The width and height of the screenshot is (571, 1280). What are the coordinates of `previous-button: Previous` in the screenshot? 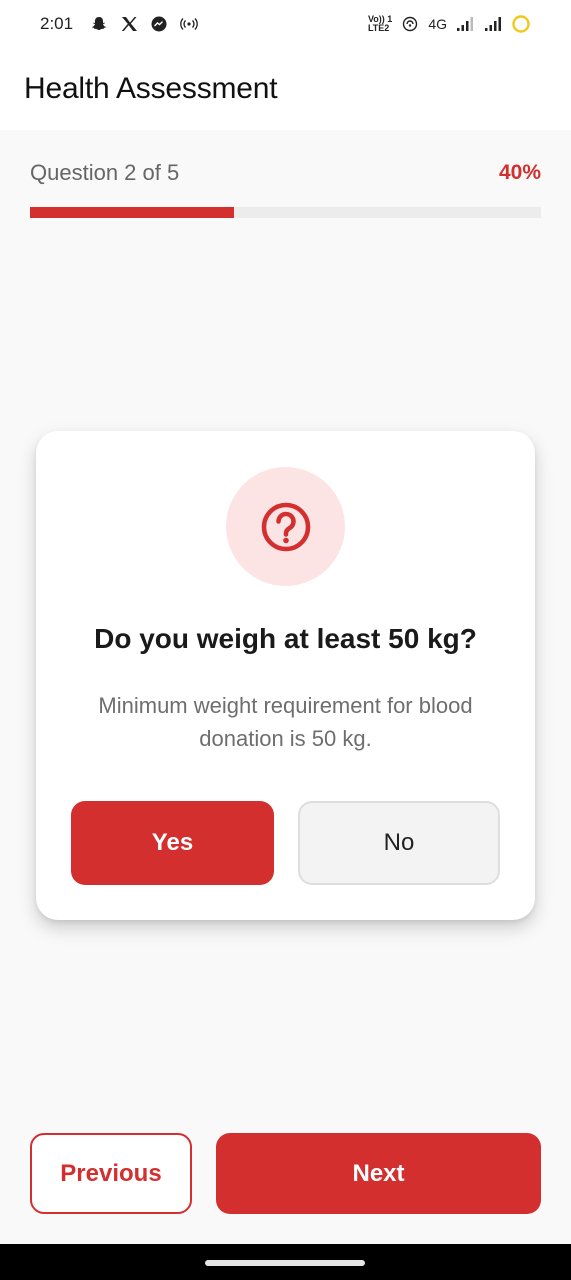 It's located at (111, 1173).